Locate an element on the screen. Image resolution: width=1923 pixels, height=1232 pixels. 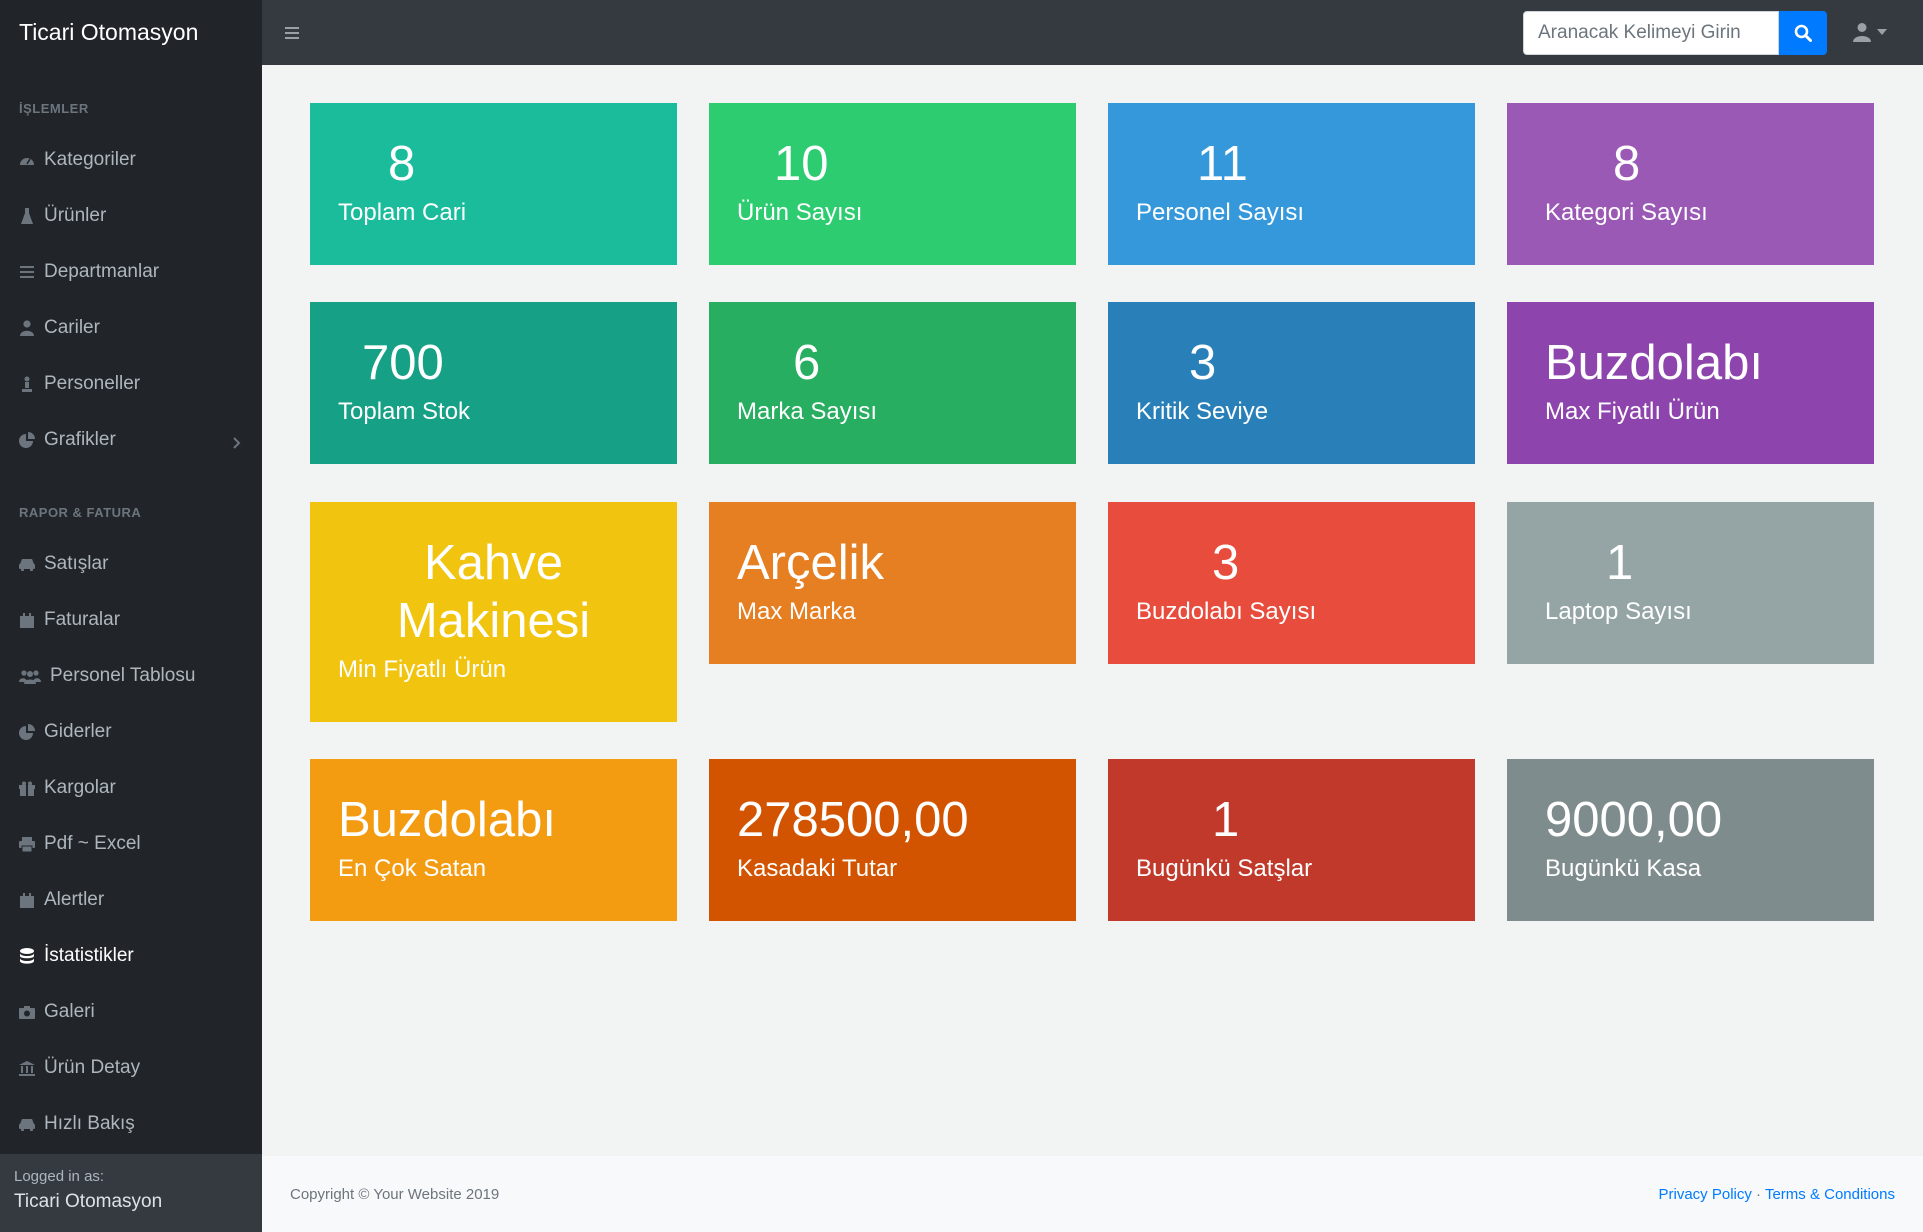
sidebar-item-faturalar: Faturalar is located at coordinates (131, 620).